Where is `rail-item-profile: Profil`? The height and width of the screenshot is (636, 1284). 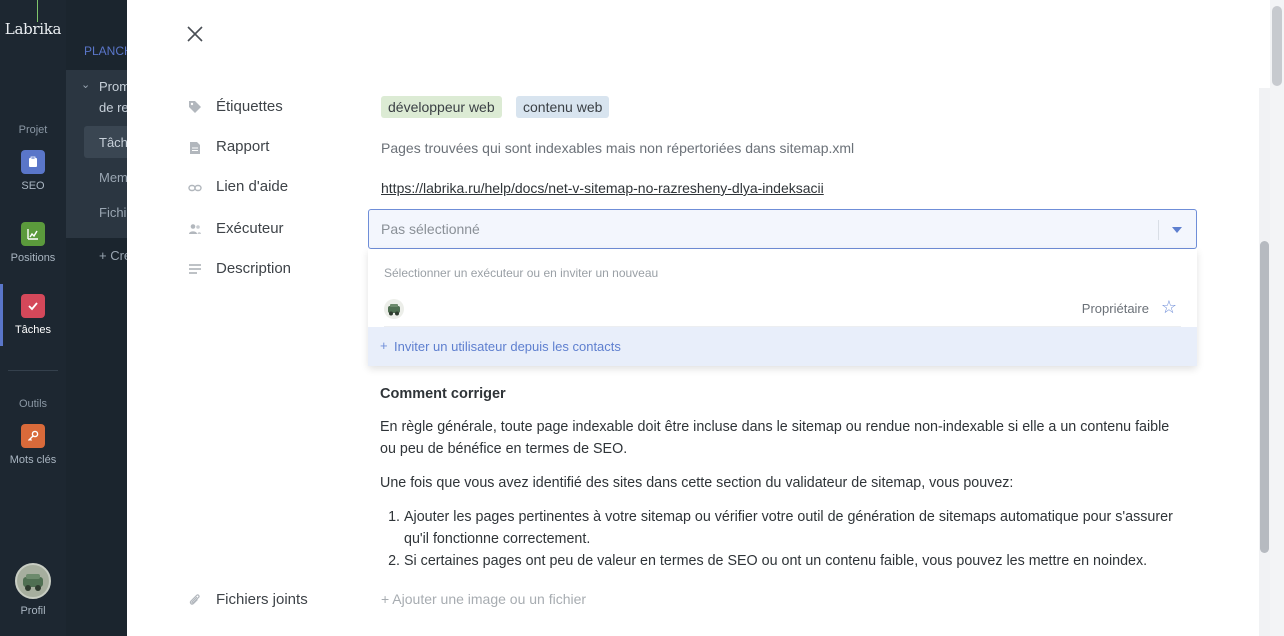
rail-item-profile: Profil is located at coordinates (33, 611).